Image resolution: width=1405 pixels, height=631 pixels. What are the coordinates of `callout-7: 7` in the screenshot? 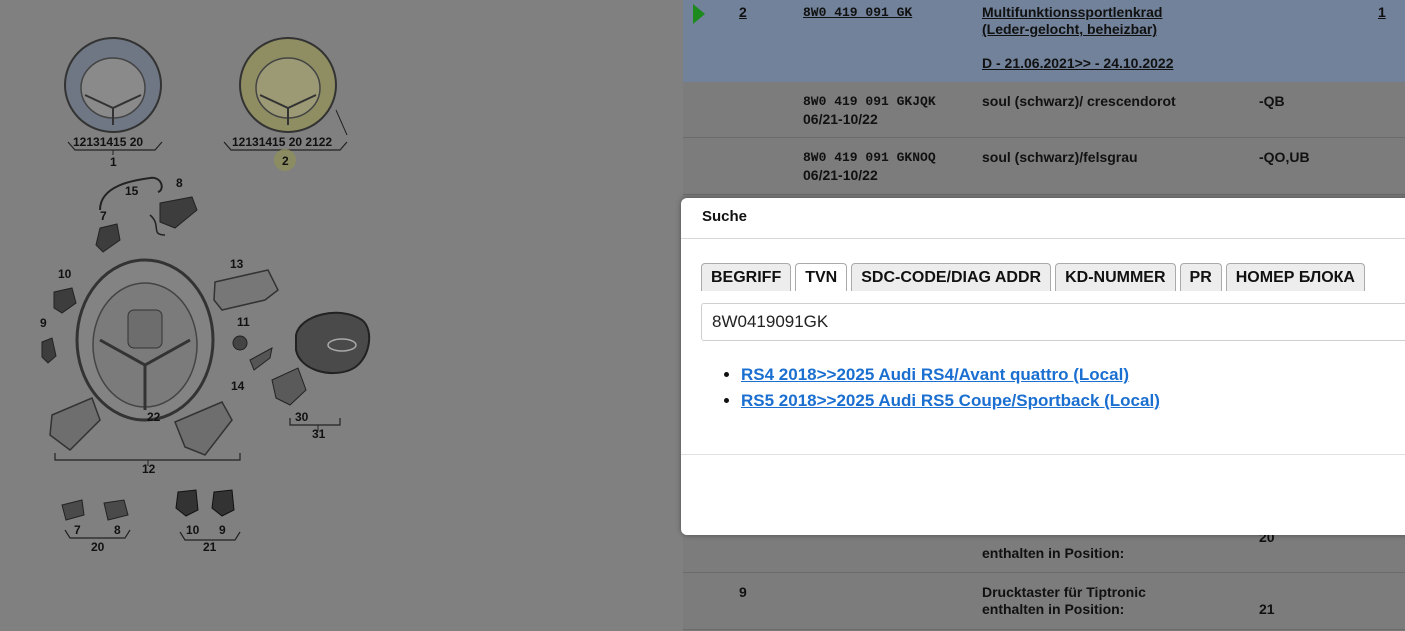 It's located at (103, 216).